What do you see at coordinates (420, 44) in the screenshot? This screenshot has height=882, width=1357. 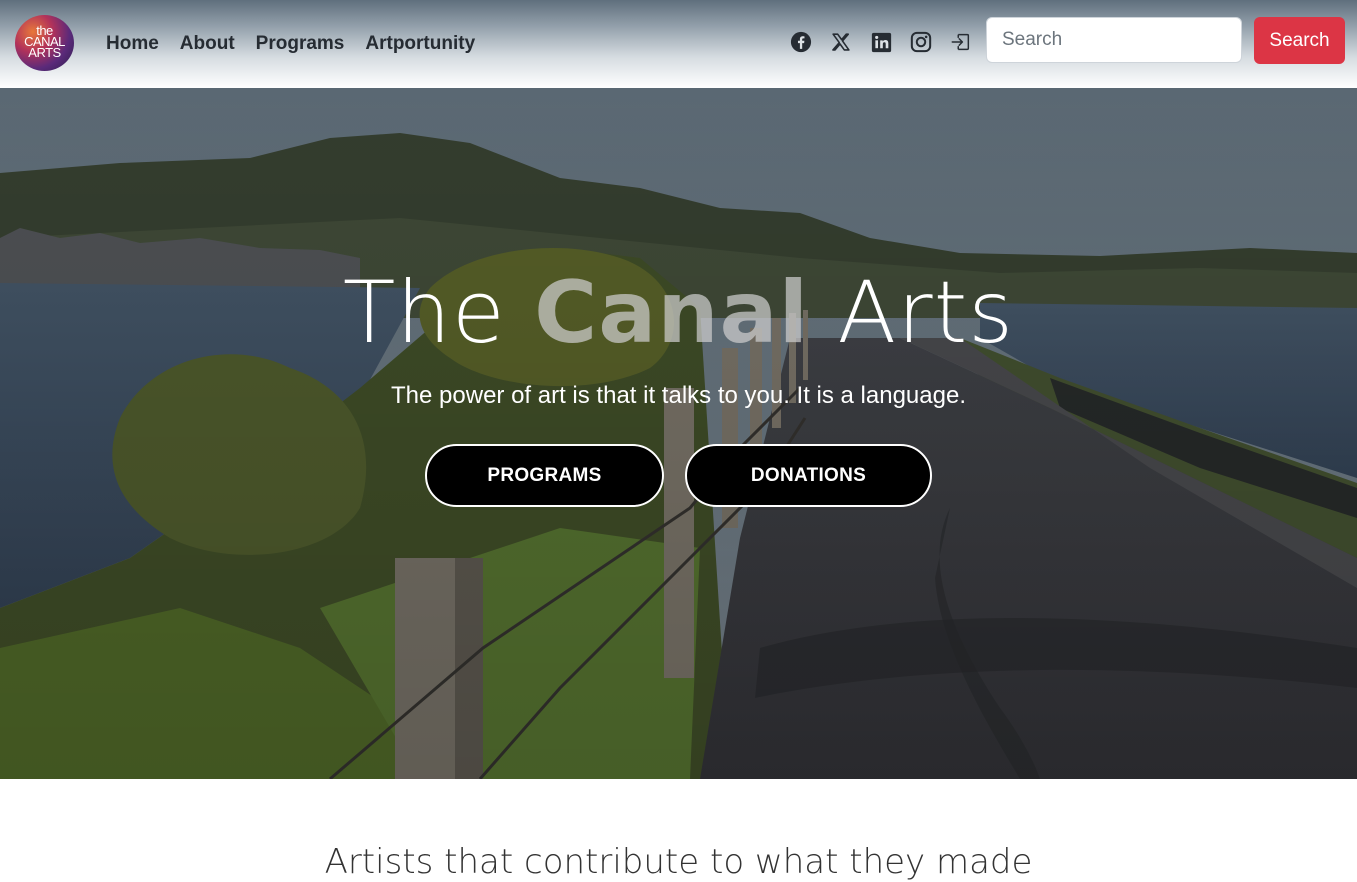 I see `nav-link-artportunity: Artportunity` at bounding box center [420, 44].